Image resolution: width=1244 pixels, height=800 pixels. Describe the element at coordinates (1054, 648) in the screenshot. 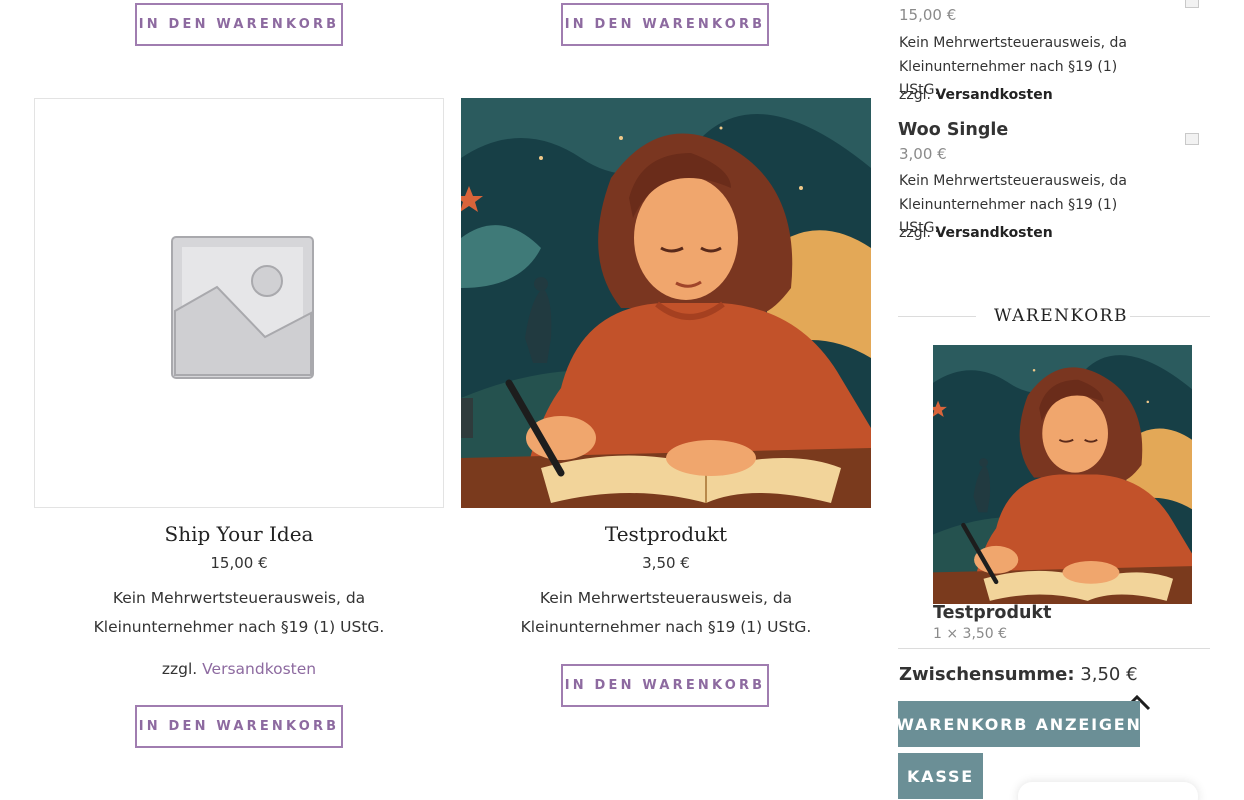

I see `cart-divider` at that location.